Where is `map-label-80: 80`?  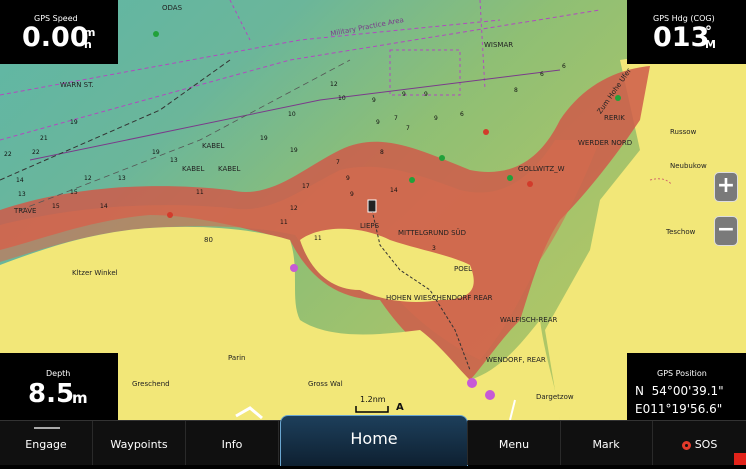
map-label-80: 80 is located at coordinates (208, 240).